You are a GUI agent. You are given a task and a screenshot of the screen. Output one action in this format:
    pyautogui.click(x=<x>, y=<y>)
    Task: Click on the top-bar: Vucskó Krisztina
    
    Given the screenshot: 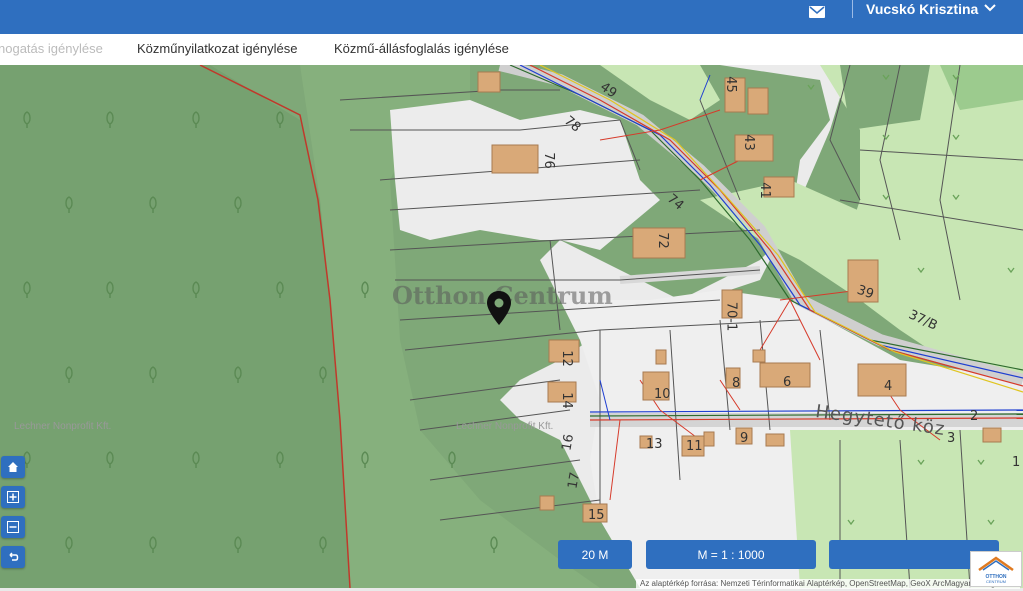 What is the action you would take?
    pyautogui.click(x=511, y=17)
    